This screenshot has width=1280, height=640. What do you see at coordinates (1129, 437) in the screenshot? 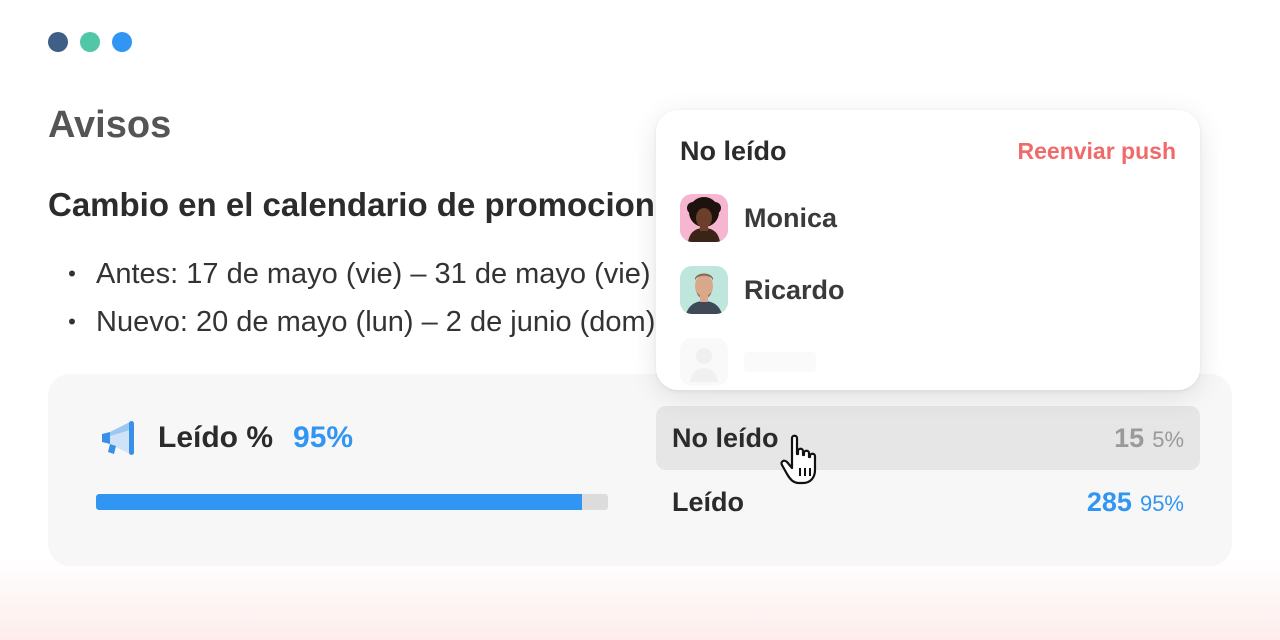
I see `unread-count: 15` at bounding box center [1129, 437].